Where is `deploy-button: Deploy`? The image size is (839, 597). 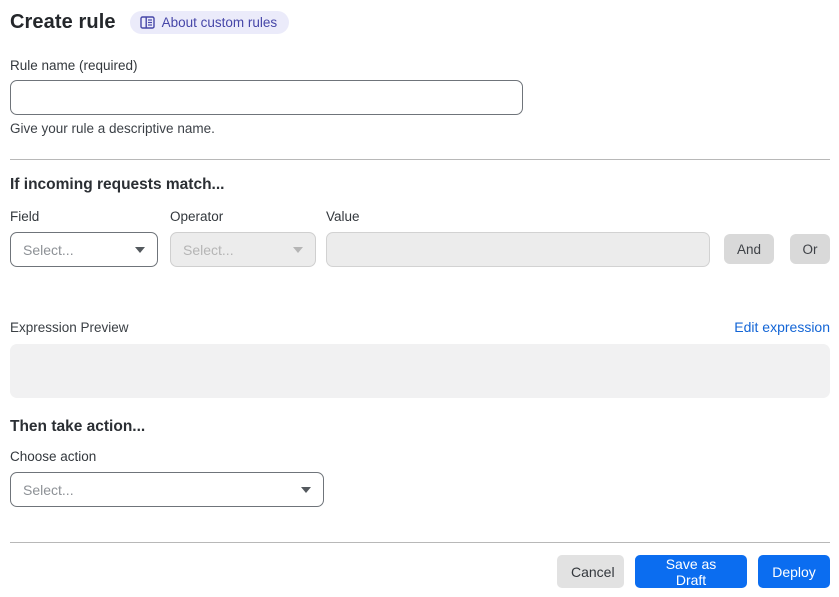
deploy-button: Deploy is located at coordinates (794, 571).